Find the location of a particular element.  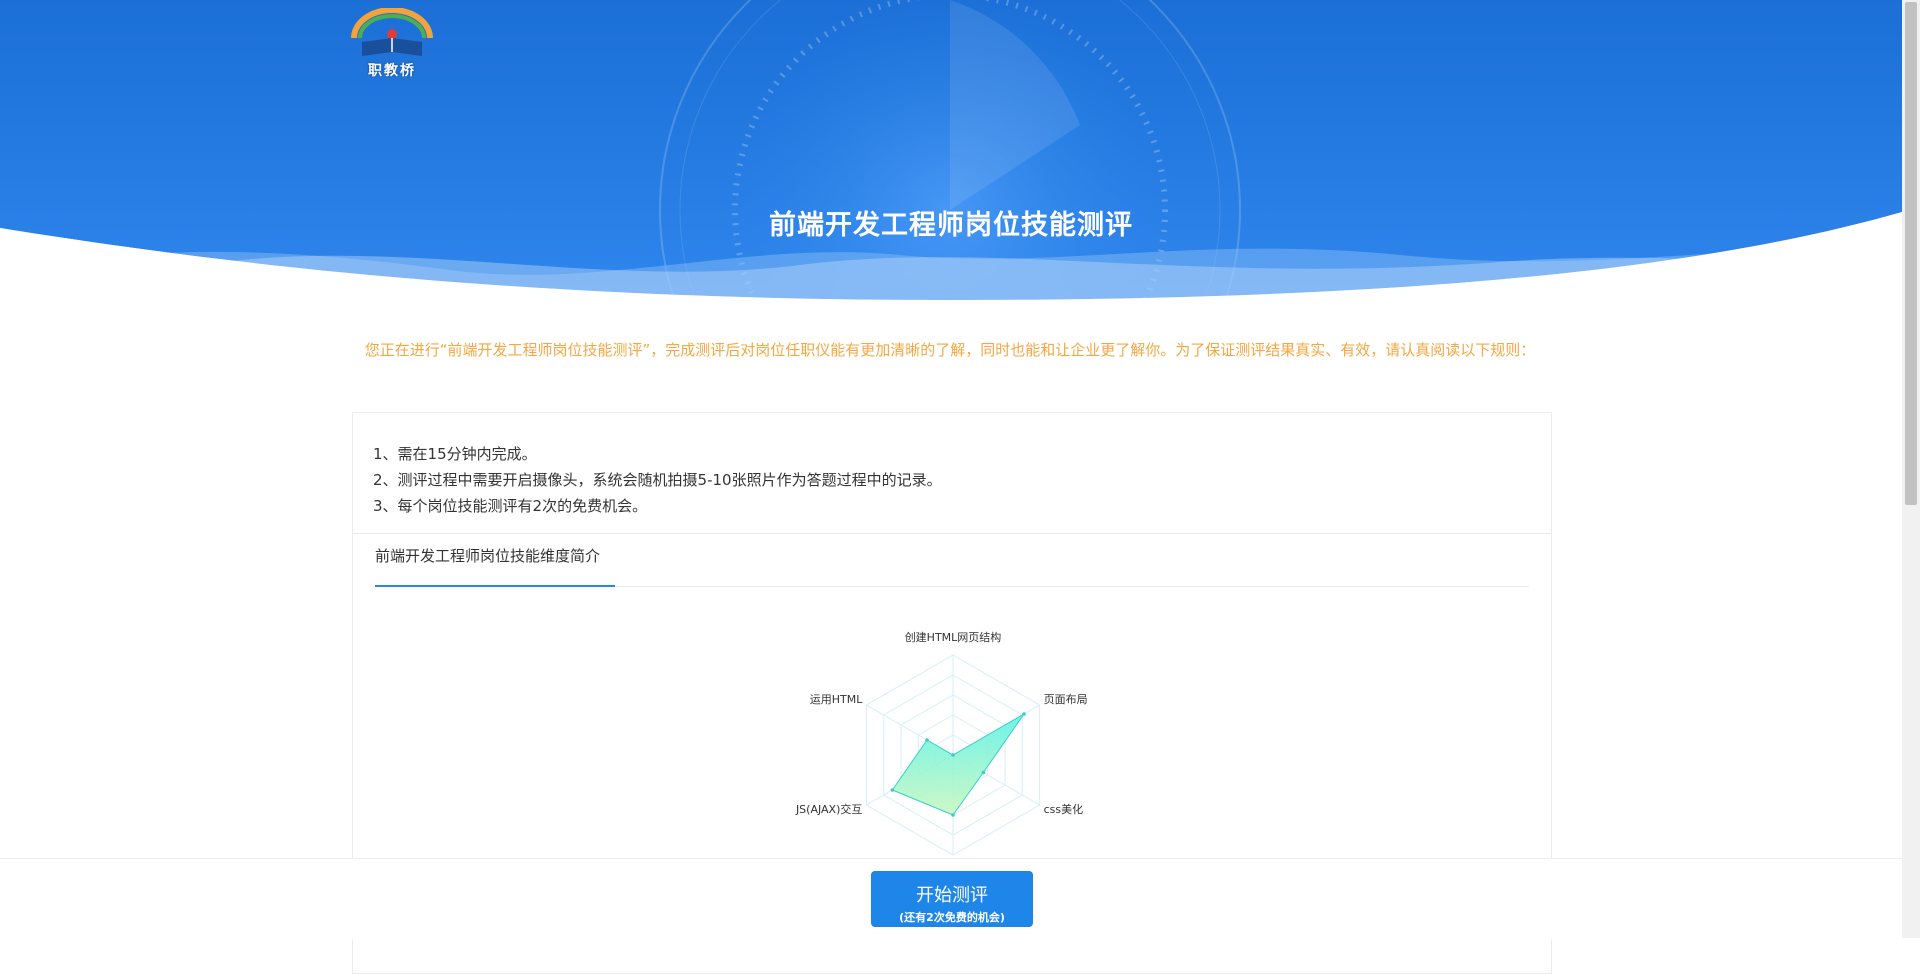

logo: 职教桥 is located at coordinates (395, 45).